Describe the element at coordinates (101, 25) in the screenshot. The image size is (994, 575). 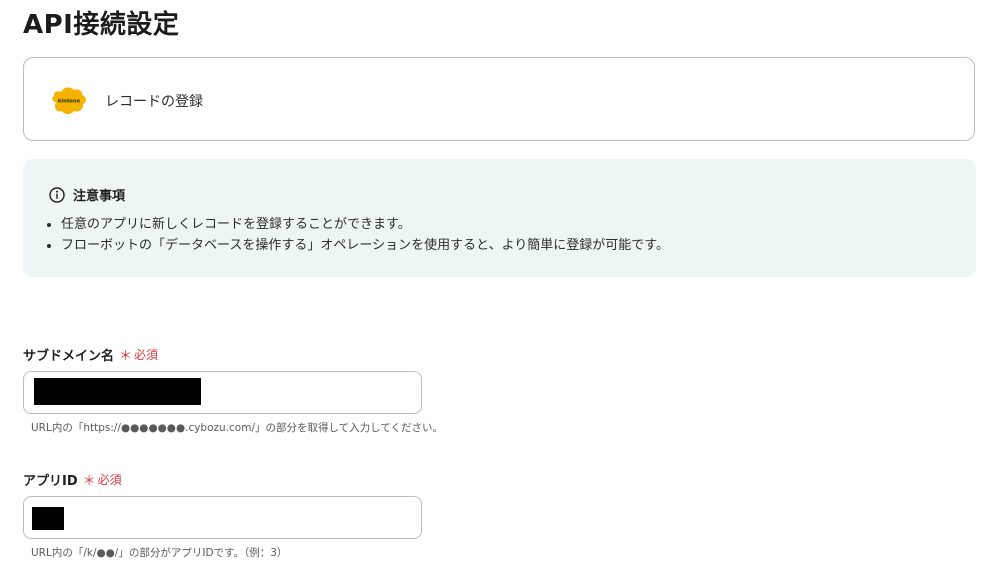
I see `page-title: API接続設定` at that location.